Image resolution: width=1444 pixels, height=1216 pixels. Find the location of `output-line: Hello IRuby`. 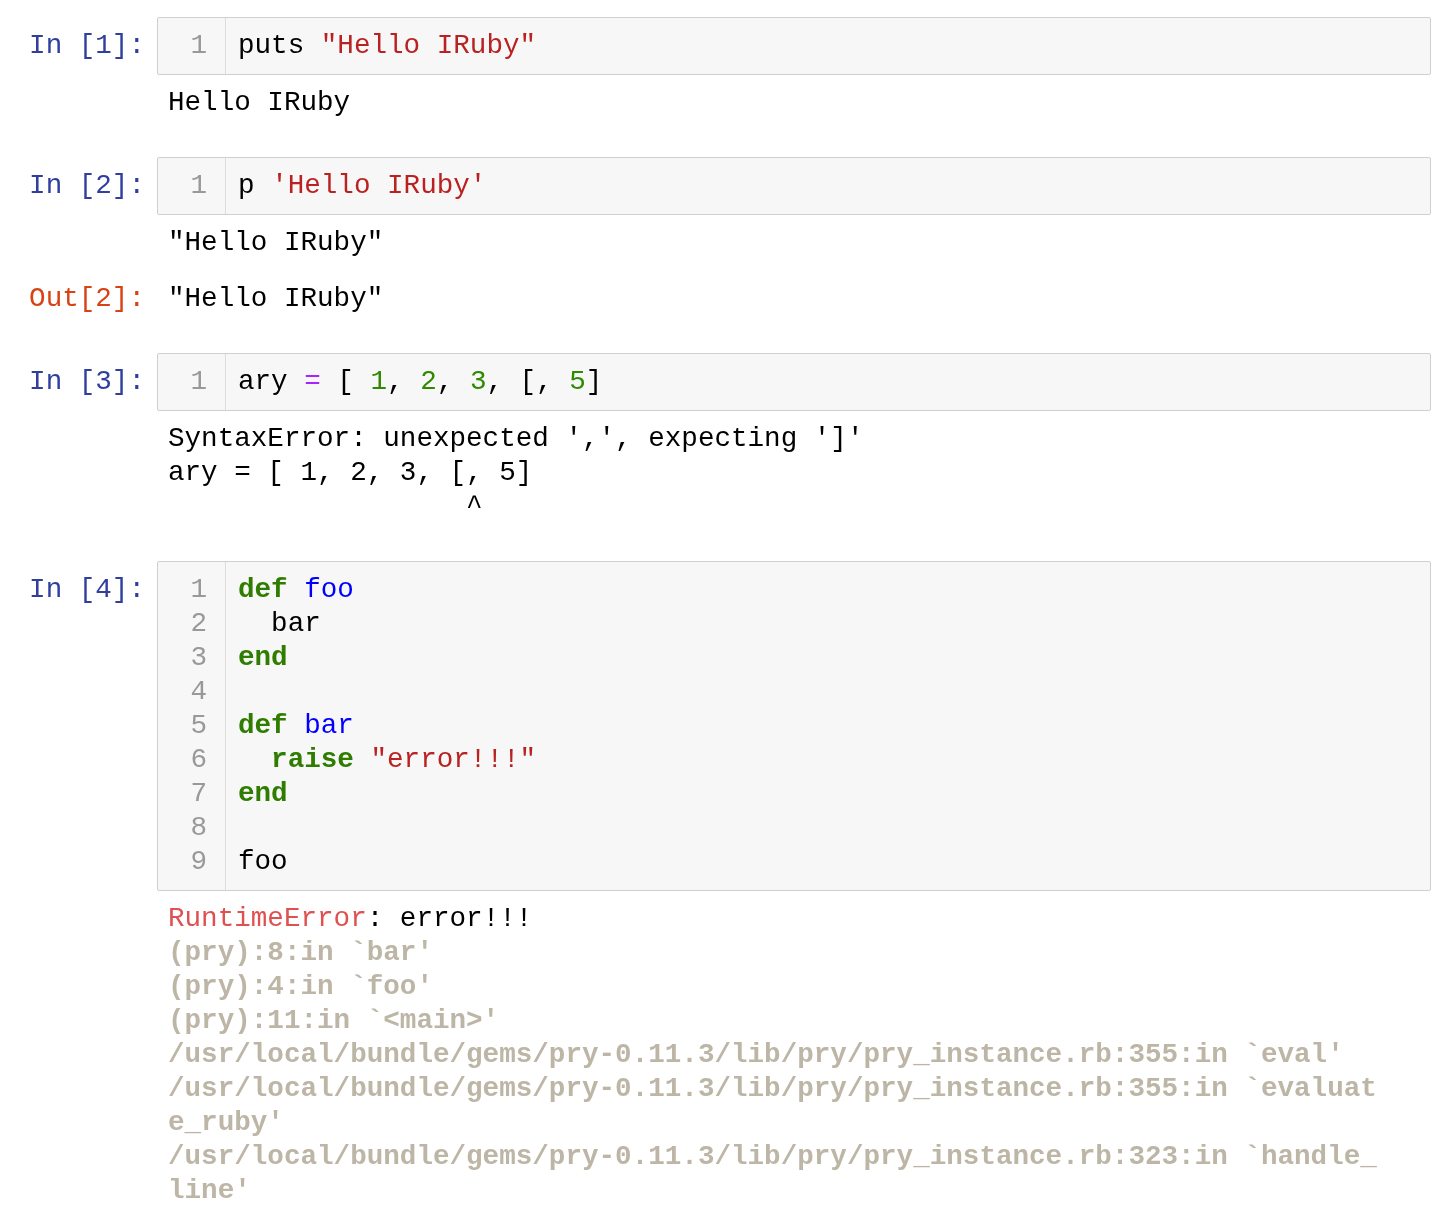

output-line: Hello IRuby is located at coordinates (259, 103).